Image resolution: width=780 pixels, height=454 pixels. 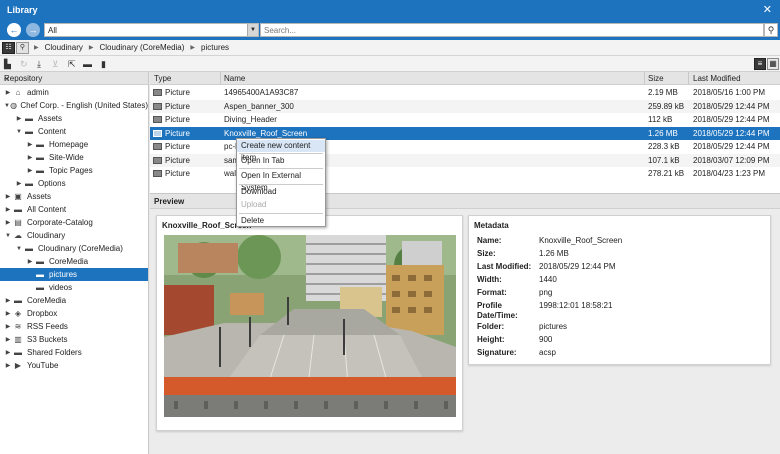 I want to click on search-icon: ⚲, so click(x=771, y=30).